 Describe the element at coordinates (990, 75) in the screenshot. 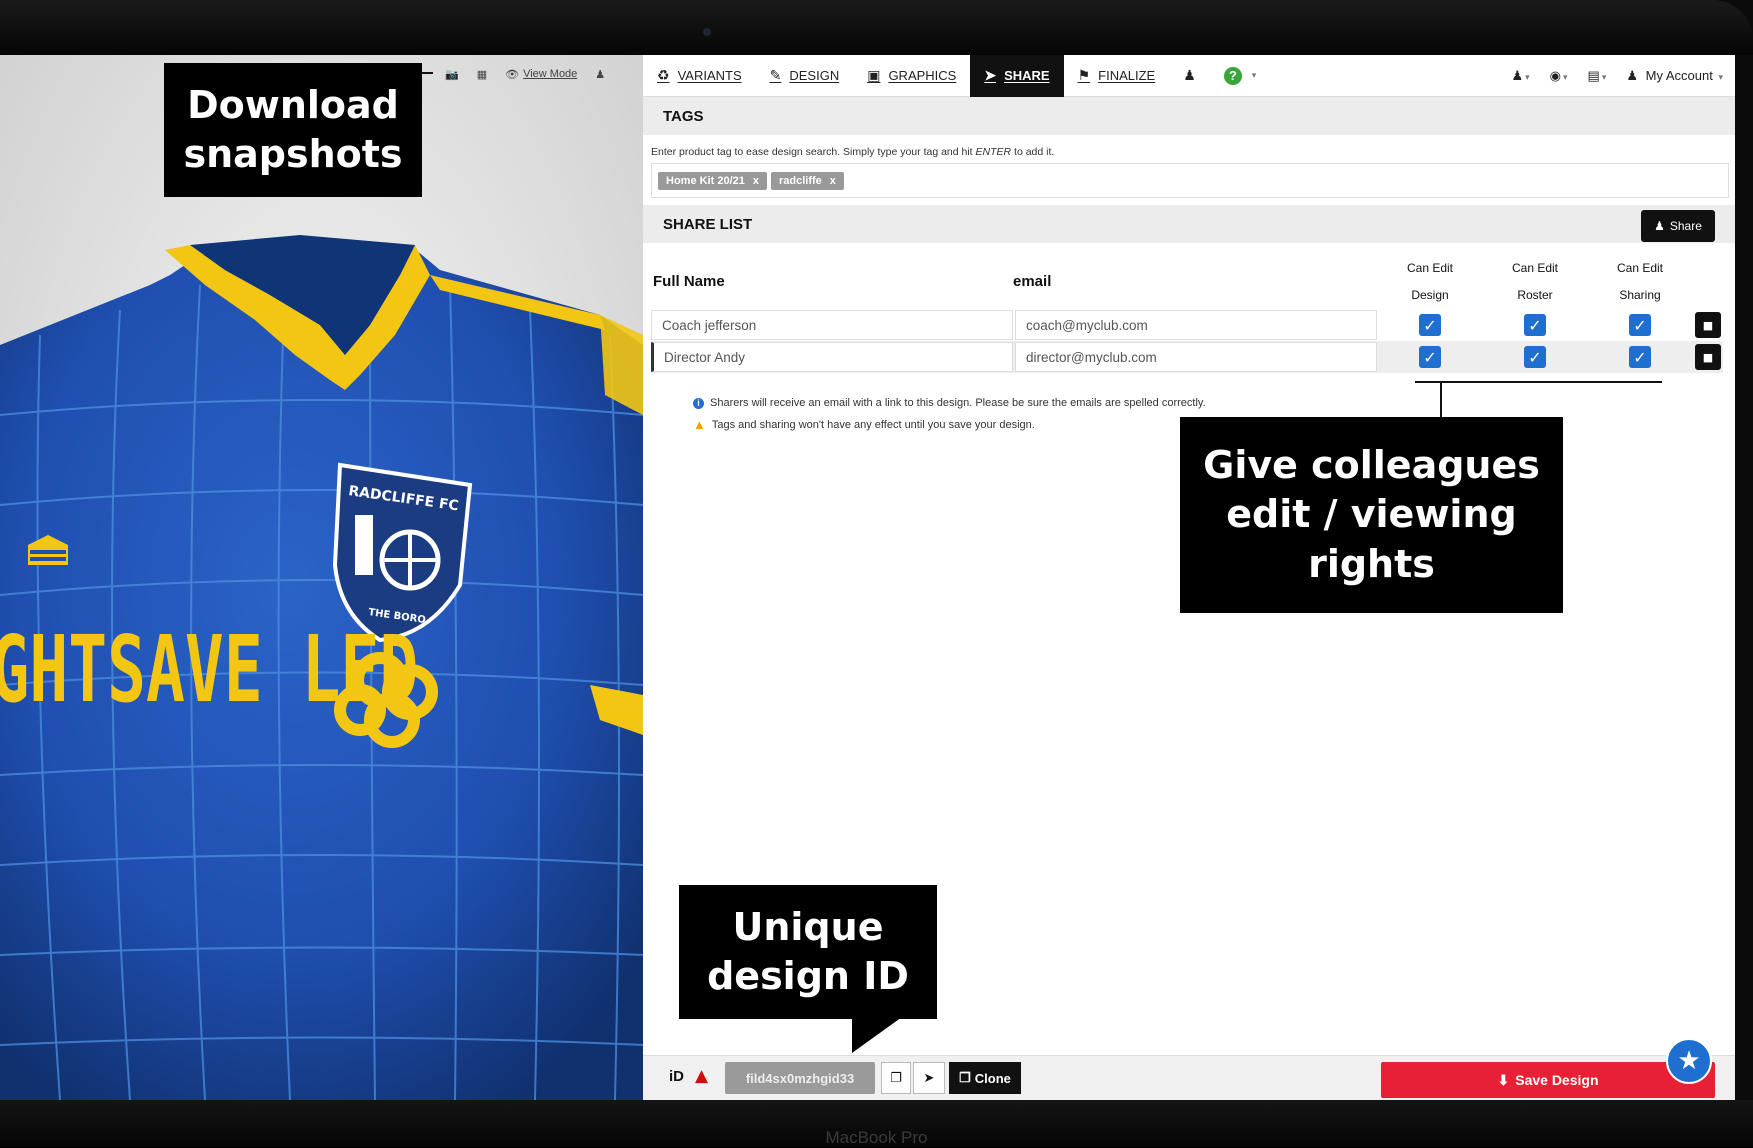

I see `share-icon: ➤` at that location.